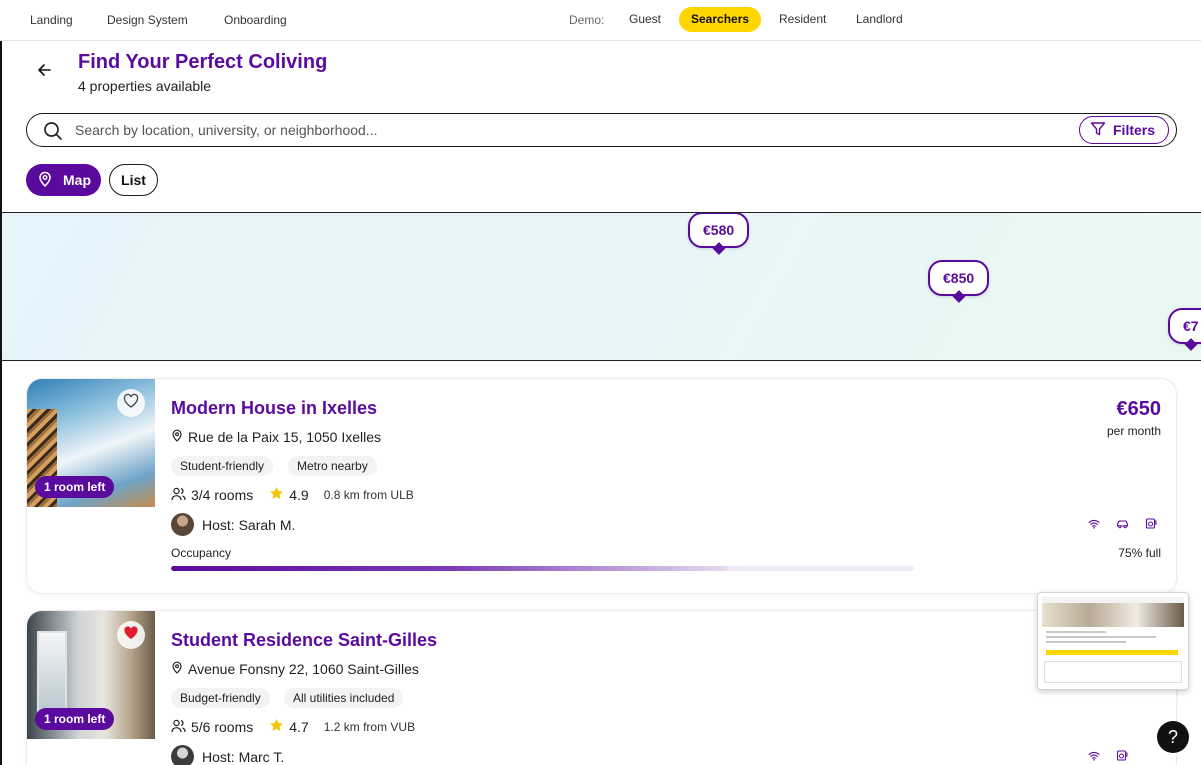  What do you see at coordinates (332, 466) in the screenshot?
I see `property-tag: Metro nearby` at bounding box center [332, 466].